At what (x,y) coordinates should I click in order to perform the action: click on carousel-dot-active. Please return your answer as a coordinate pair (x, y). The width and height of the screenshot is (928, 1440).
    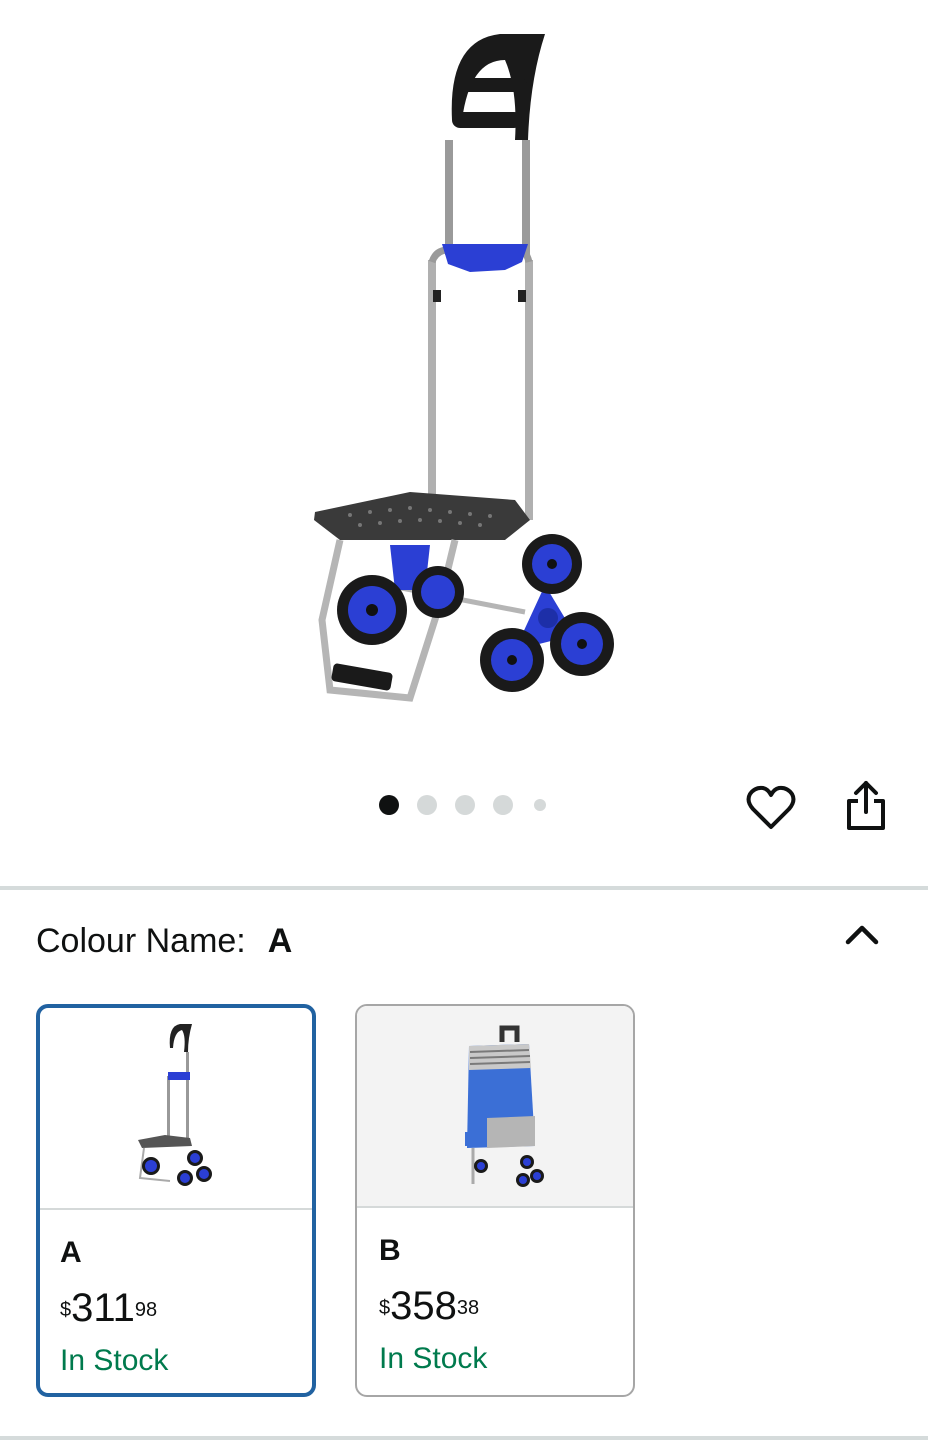
    Looking at the image, I should click on (389, 805).